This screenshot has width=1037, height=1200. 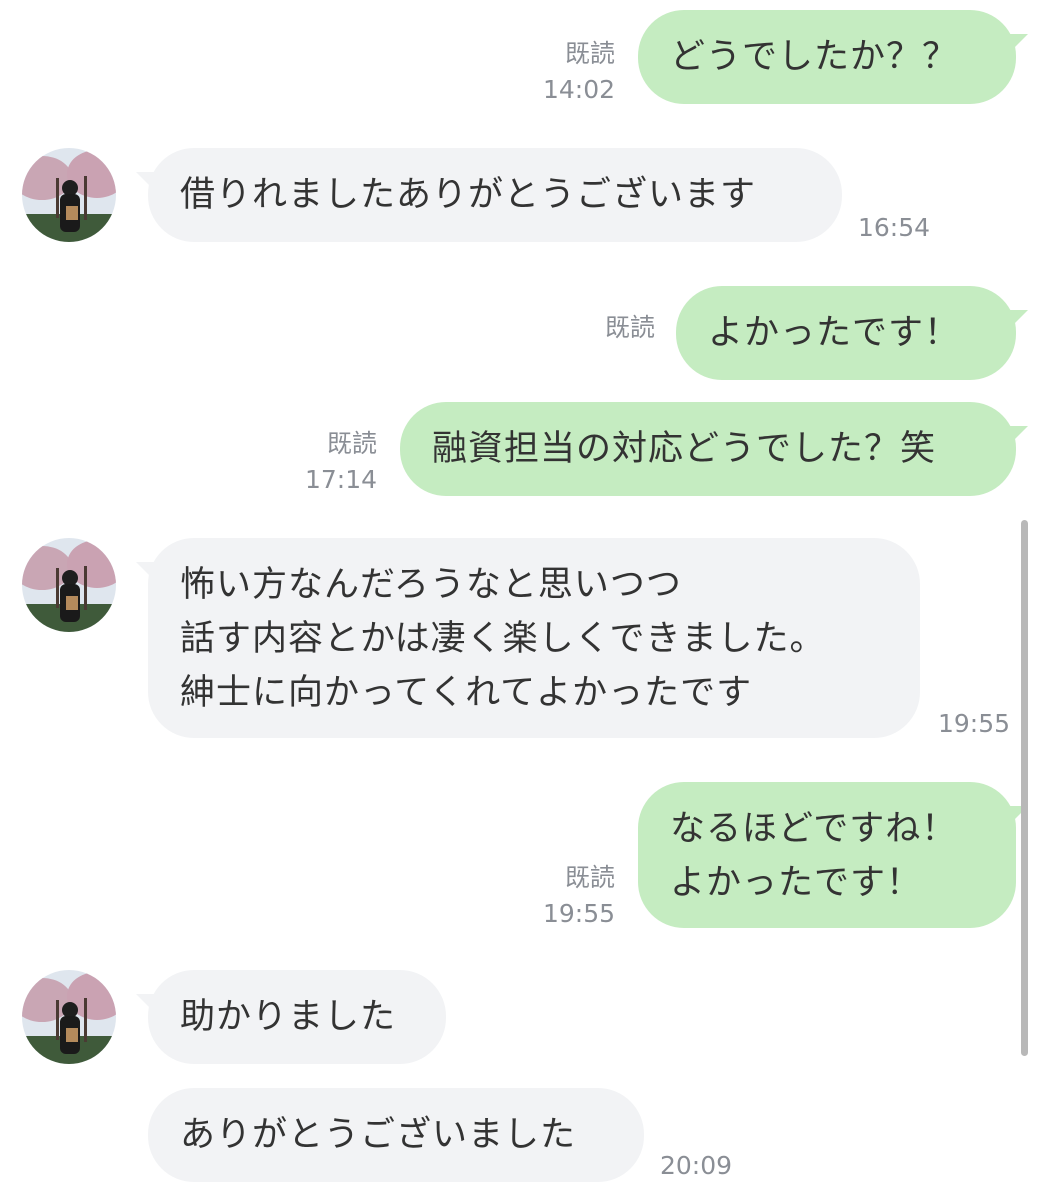 What do you see at coordinates (567, 72) in the screenshot?
I see `message-meta: 既読 14:02` at bounding box center [567, 72].